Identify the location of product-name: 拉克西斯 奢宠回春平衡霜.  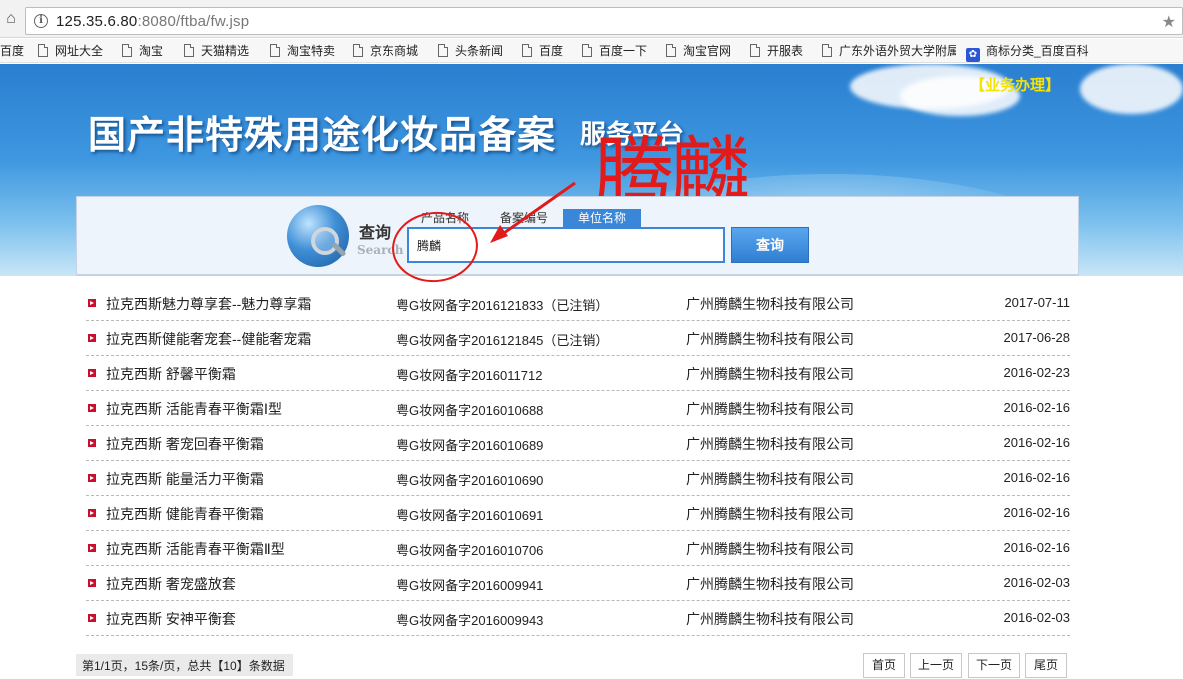
(185, 444).